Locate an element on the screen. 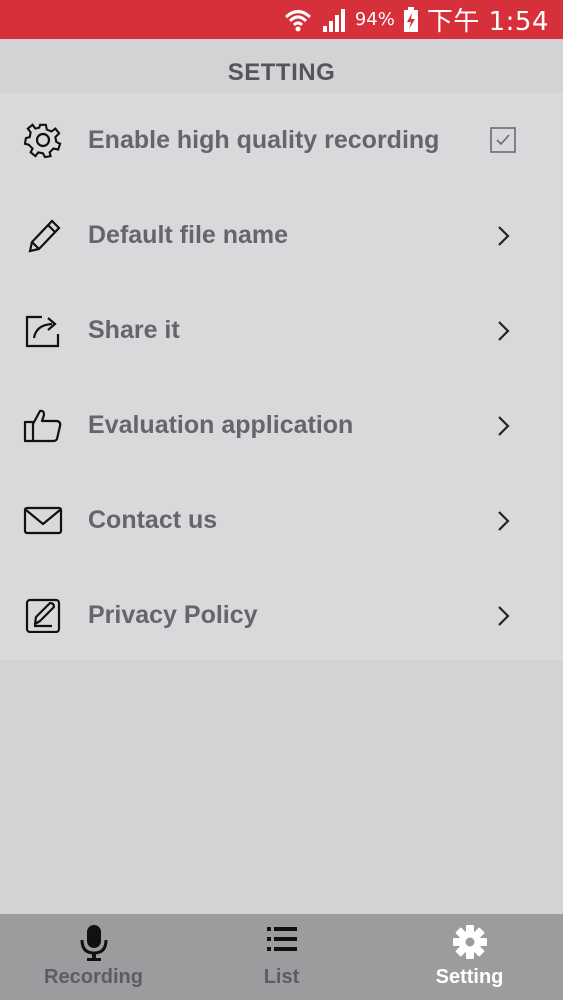 This screenshot has width=563, height=1000. tab-label: Recording is located at coordinates (93, 977).